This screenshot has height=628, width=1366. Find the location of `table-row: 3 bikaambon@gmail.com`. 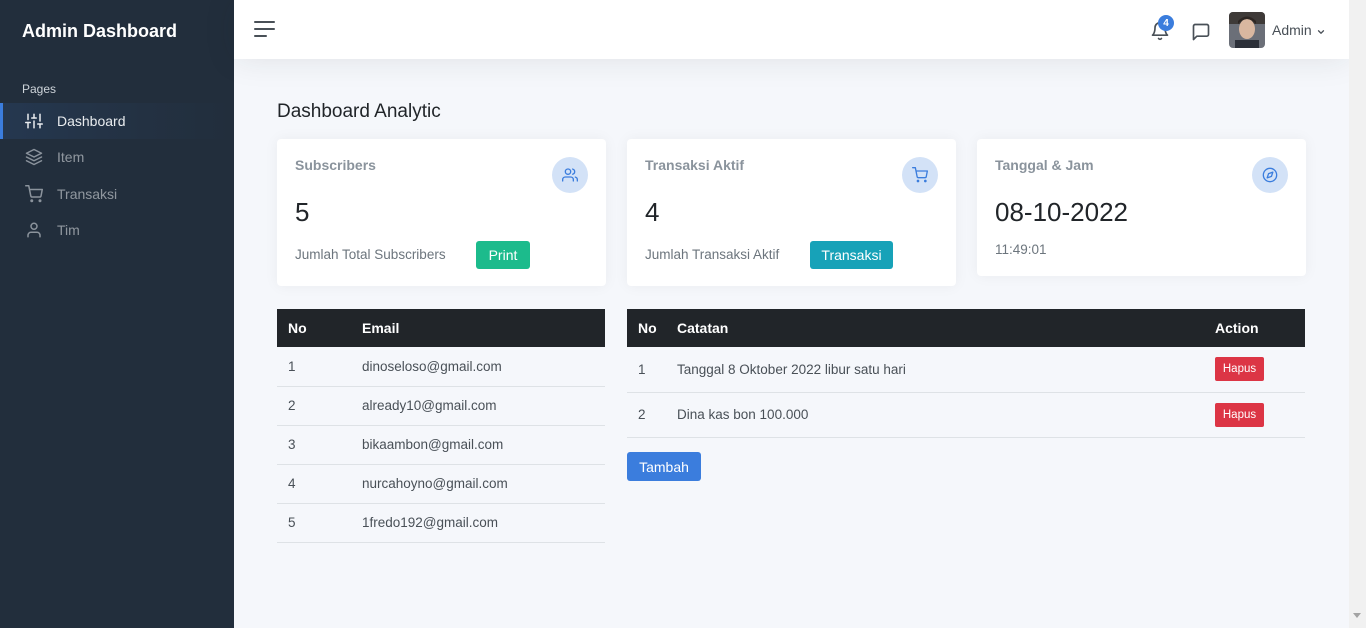

table-row: 3 bikaambon@gmail.com is located at coordinates (441, 445).